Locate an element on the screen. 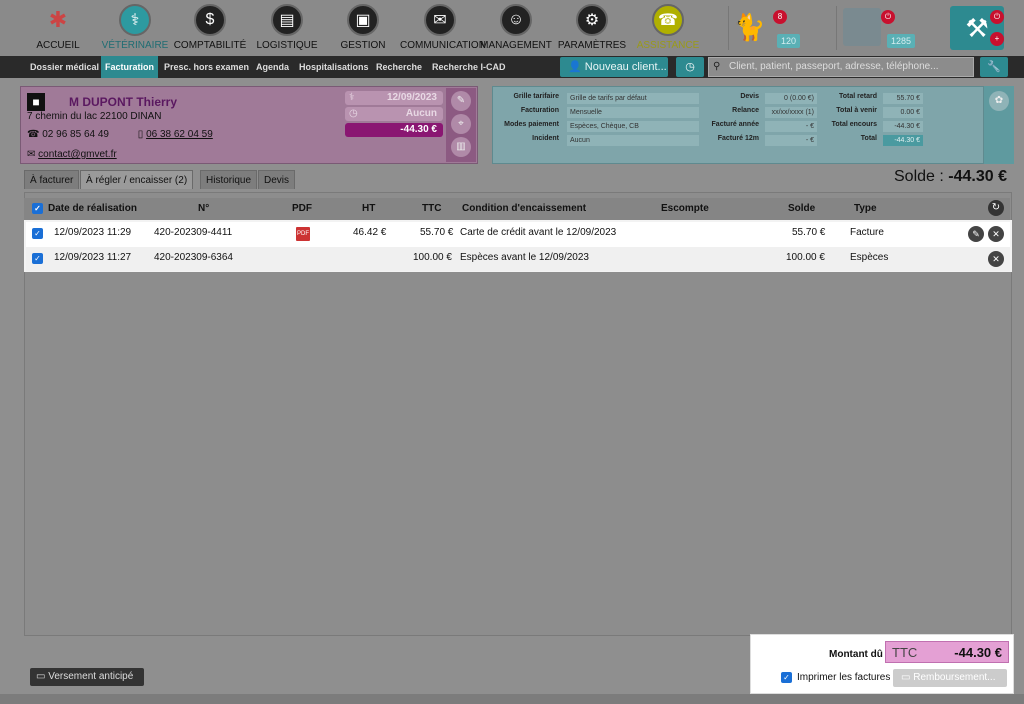 This screenshot has width=1024, height=704. clock-button: ◷ is located at coordinates (690, 67).